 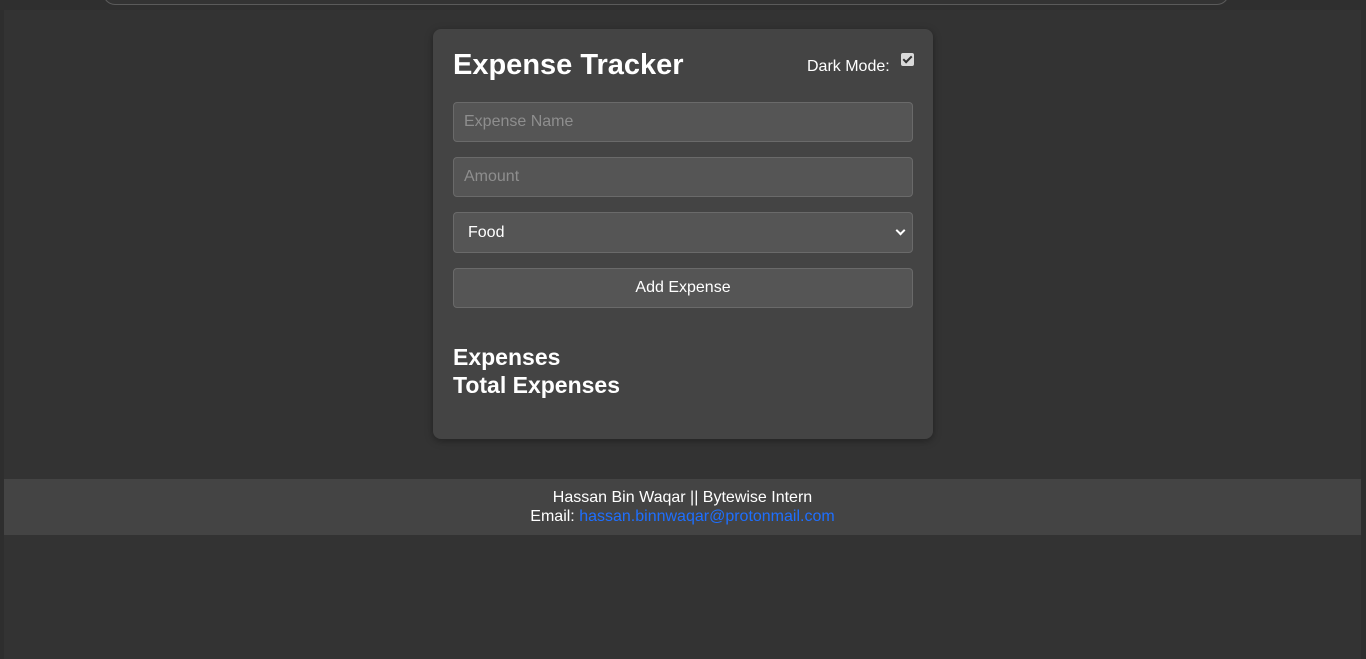 What do you see at coordinates (683, 288) in the screenshot?
I see `add-expense-button: Add Expense` at bounding box center [683, 288].